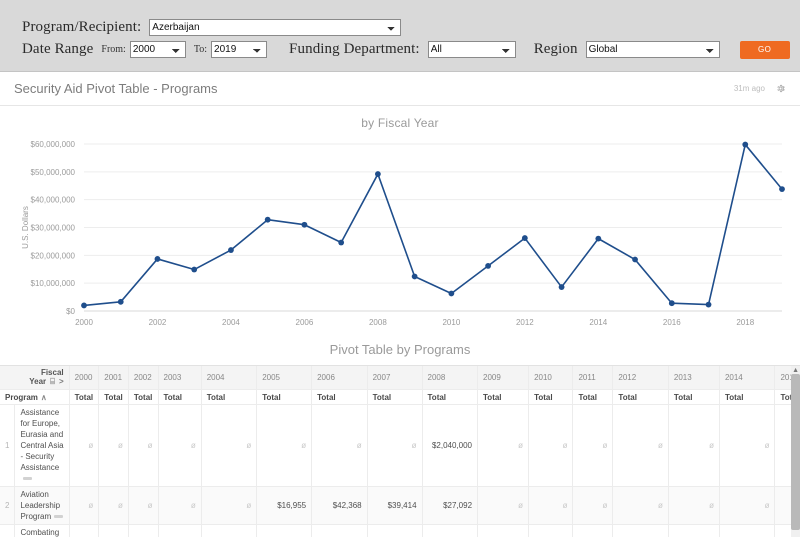 This screenshot has width=800, height=554. Describe the element at coordinates (450, 445) in the screenshot. I see `table-cell-value: $2,040,000` at that location.